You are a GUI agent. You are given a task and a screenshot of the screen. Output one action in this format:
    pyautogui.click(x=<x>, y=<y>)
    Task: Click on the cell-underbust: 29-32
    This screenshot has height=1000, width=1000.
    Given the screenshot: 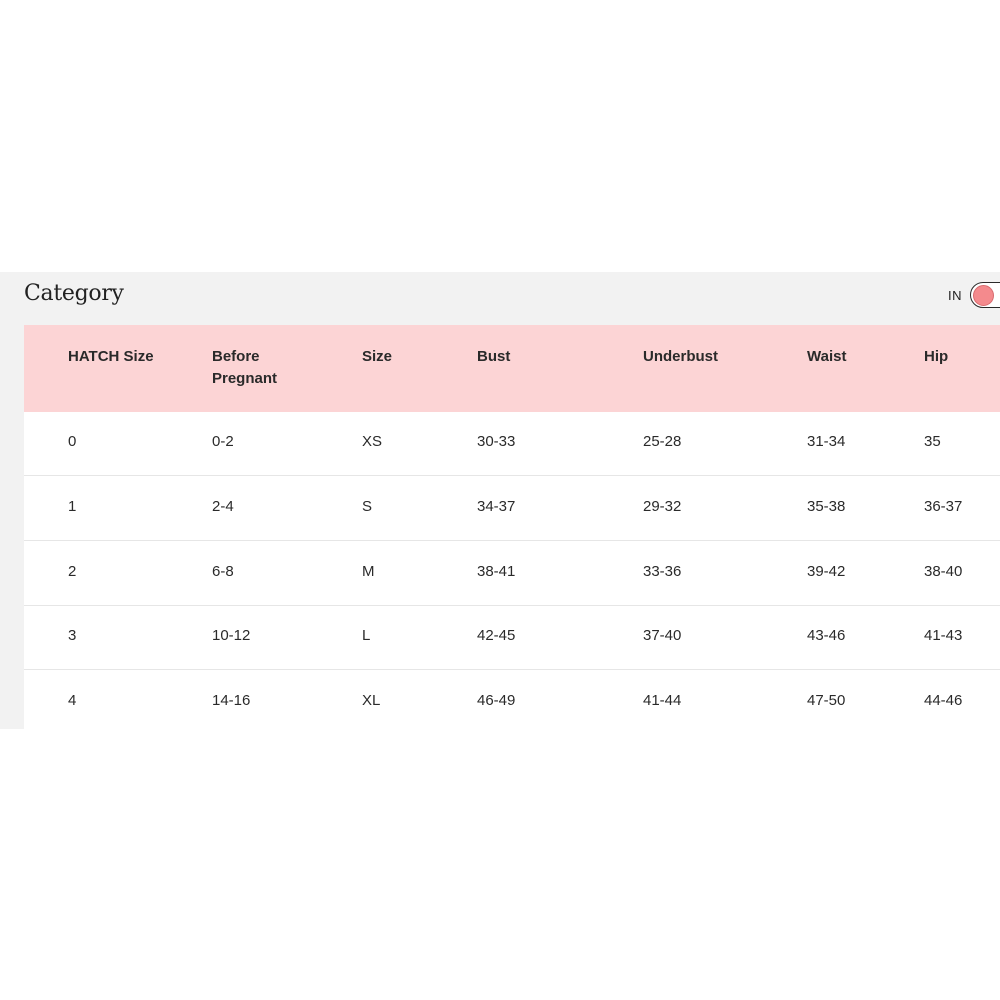 What is the action you would take?
    pyautogui.click(x=662, y=506)
    